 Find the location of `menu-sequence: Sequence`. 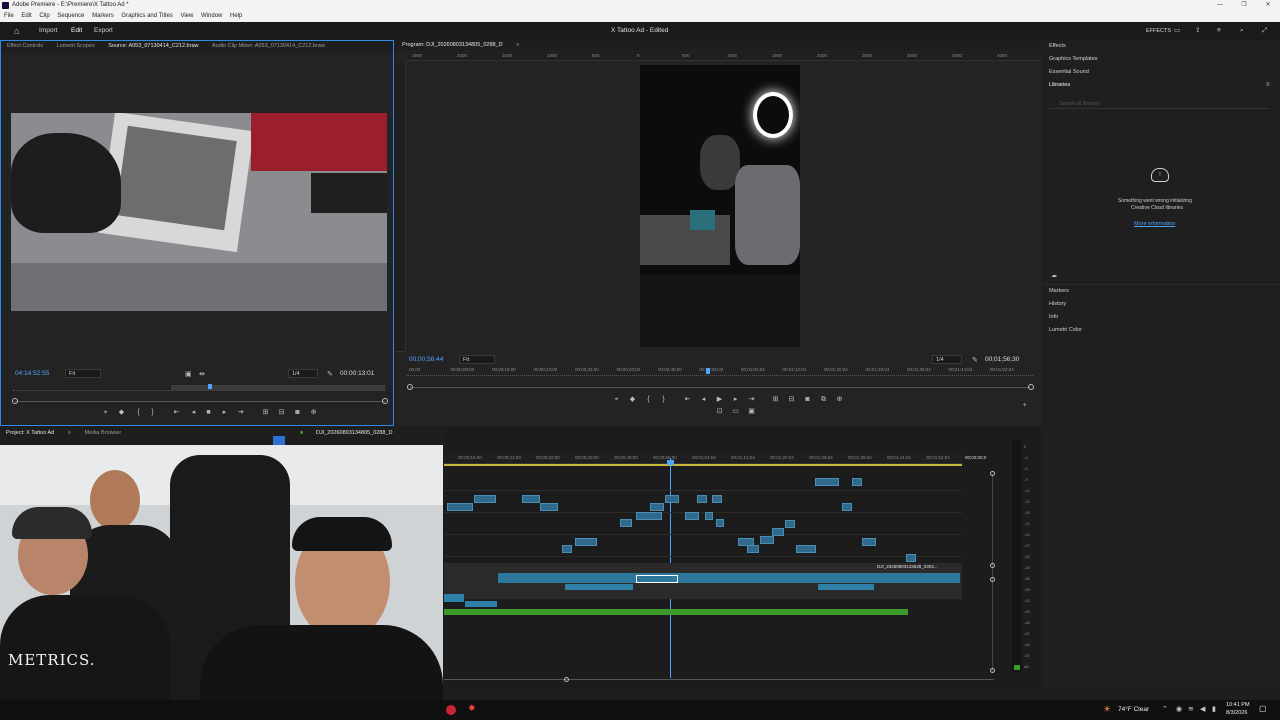

menu-sequence: Sequence is located at coordinates (70, 16).